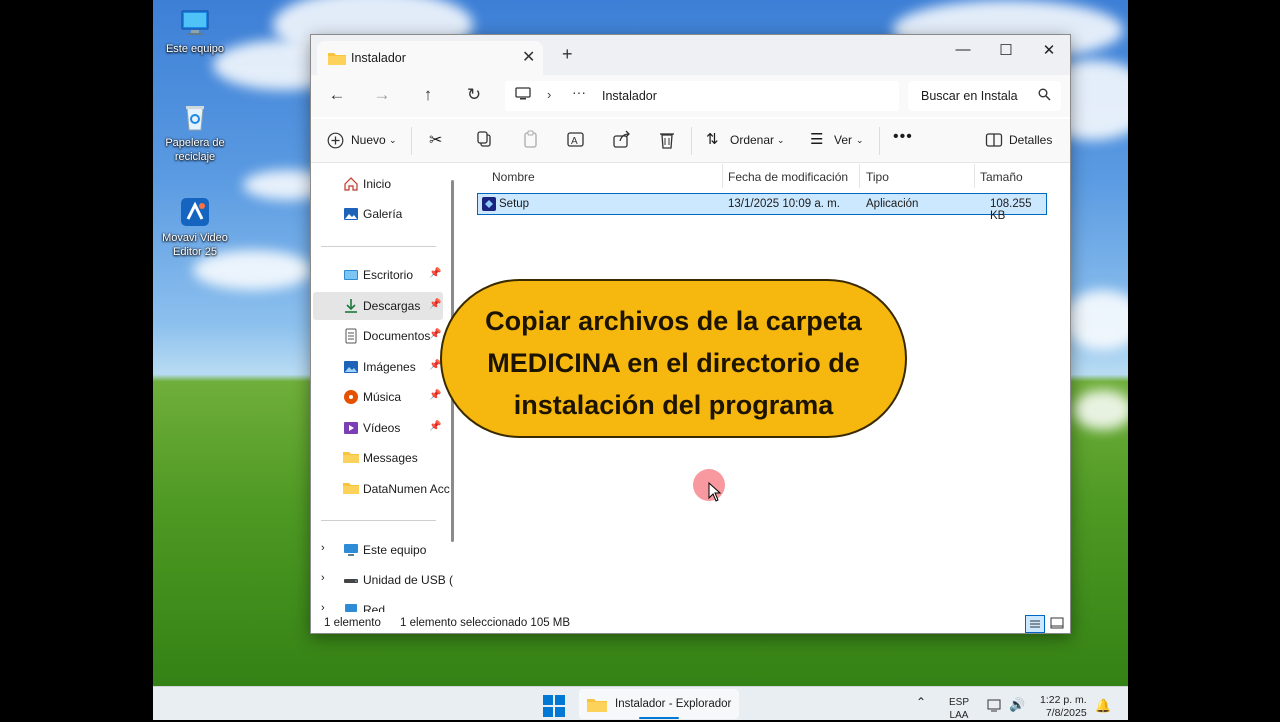 The image size is (1280, 722). I want to click on more-options-icon: •••, so click(903, 137).